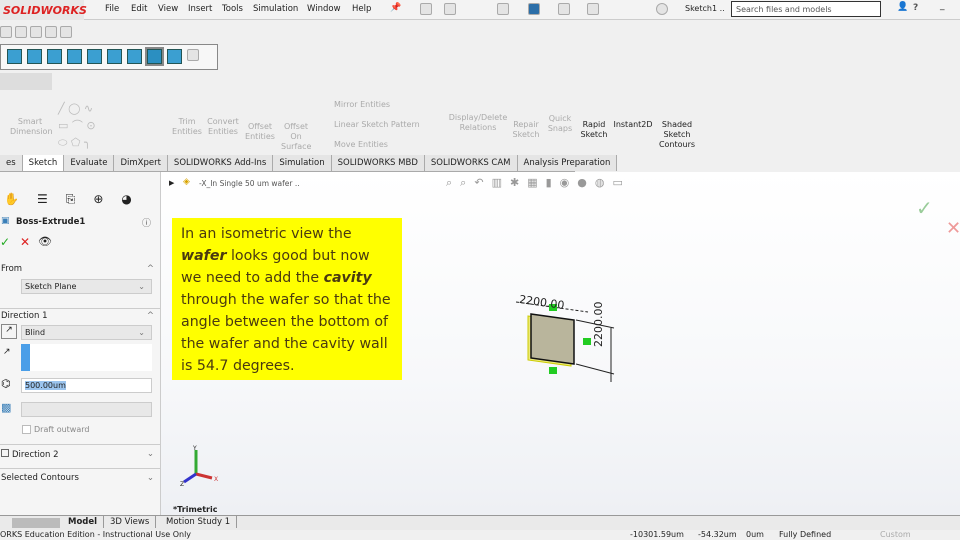  Describe the element at coordinates (54, 56) in the screenshot. I see `view-left-icon` at that location.